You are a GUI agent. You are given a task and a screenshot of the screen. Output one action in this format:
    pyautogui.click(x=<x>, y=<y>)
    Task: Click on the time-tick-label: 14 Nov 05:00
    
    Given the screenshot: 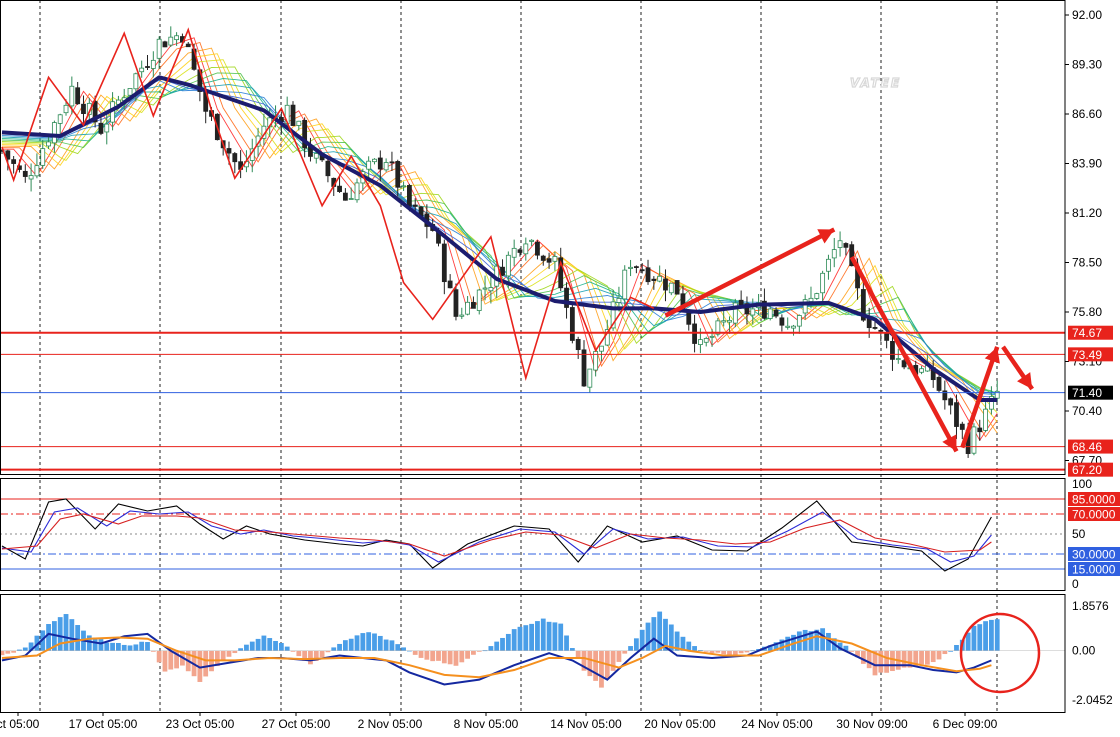 What is the action you would take?
    pyautogui.click(x=586, y=724)
    